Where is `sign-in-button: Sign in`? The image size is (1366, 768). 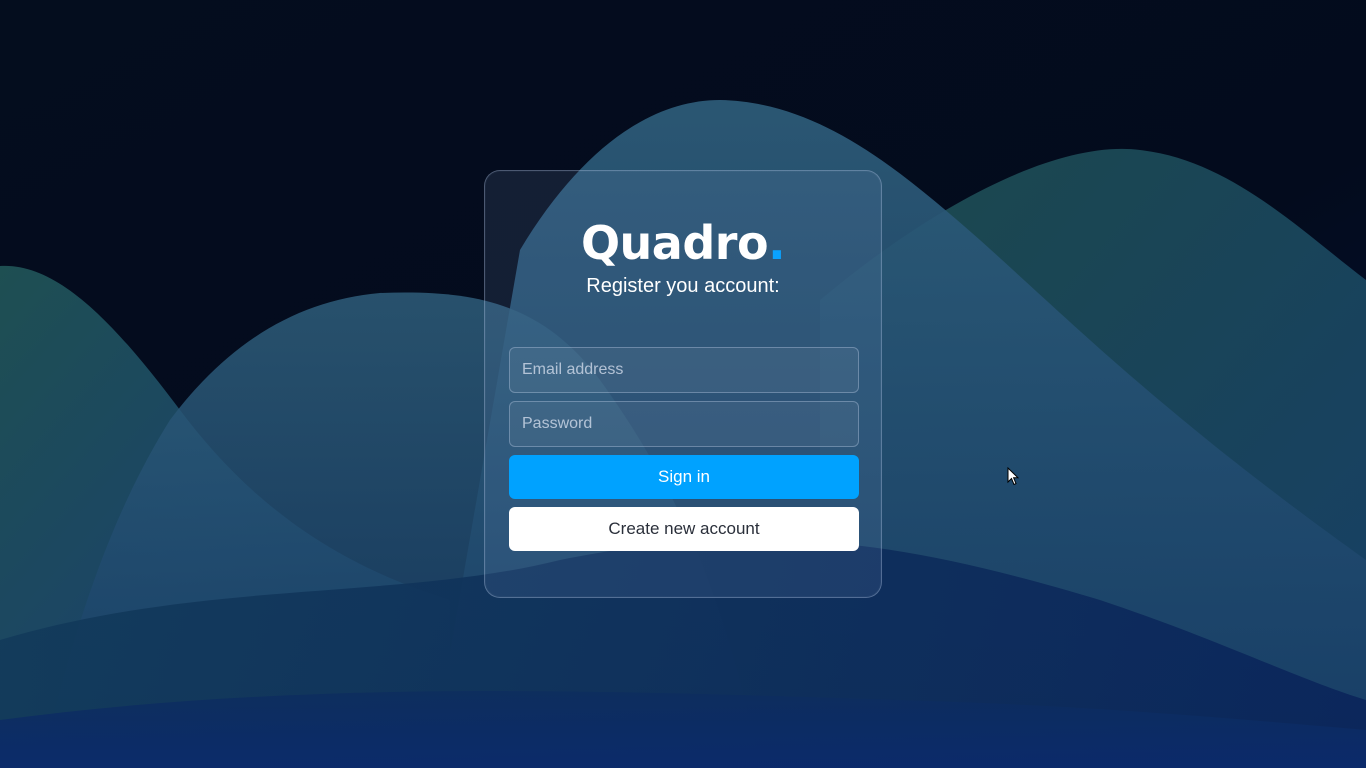
sign-in-button: Sign in is located at coordinates (684, 477).